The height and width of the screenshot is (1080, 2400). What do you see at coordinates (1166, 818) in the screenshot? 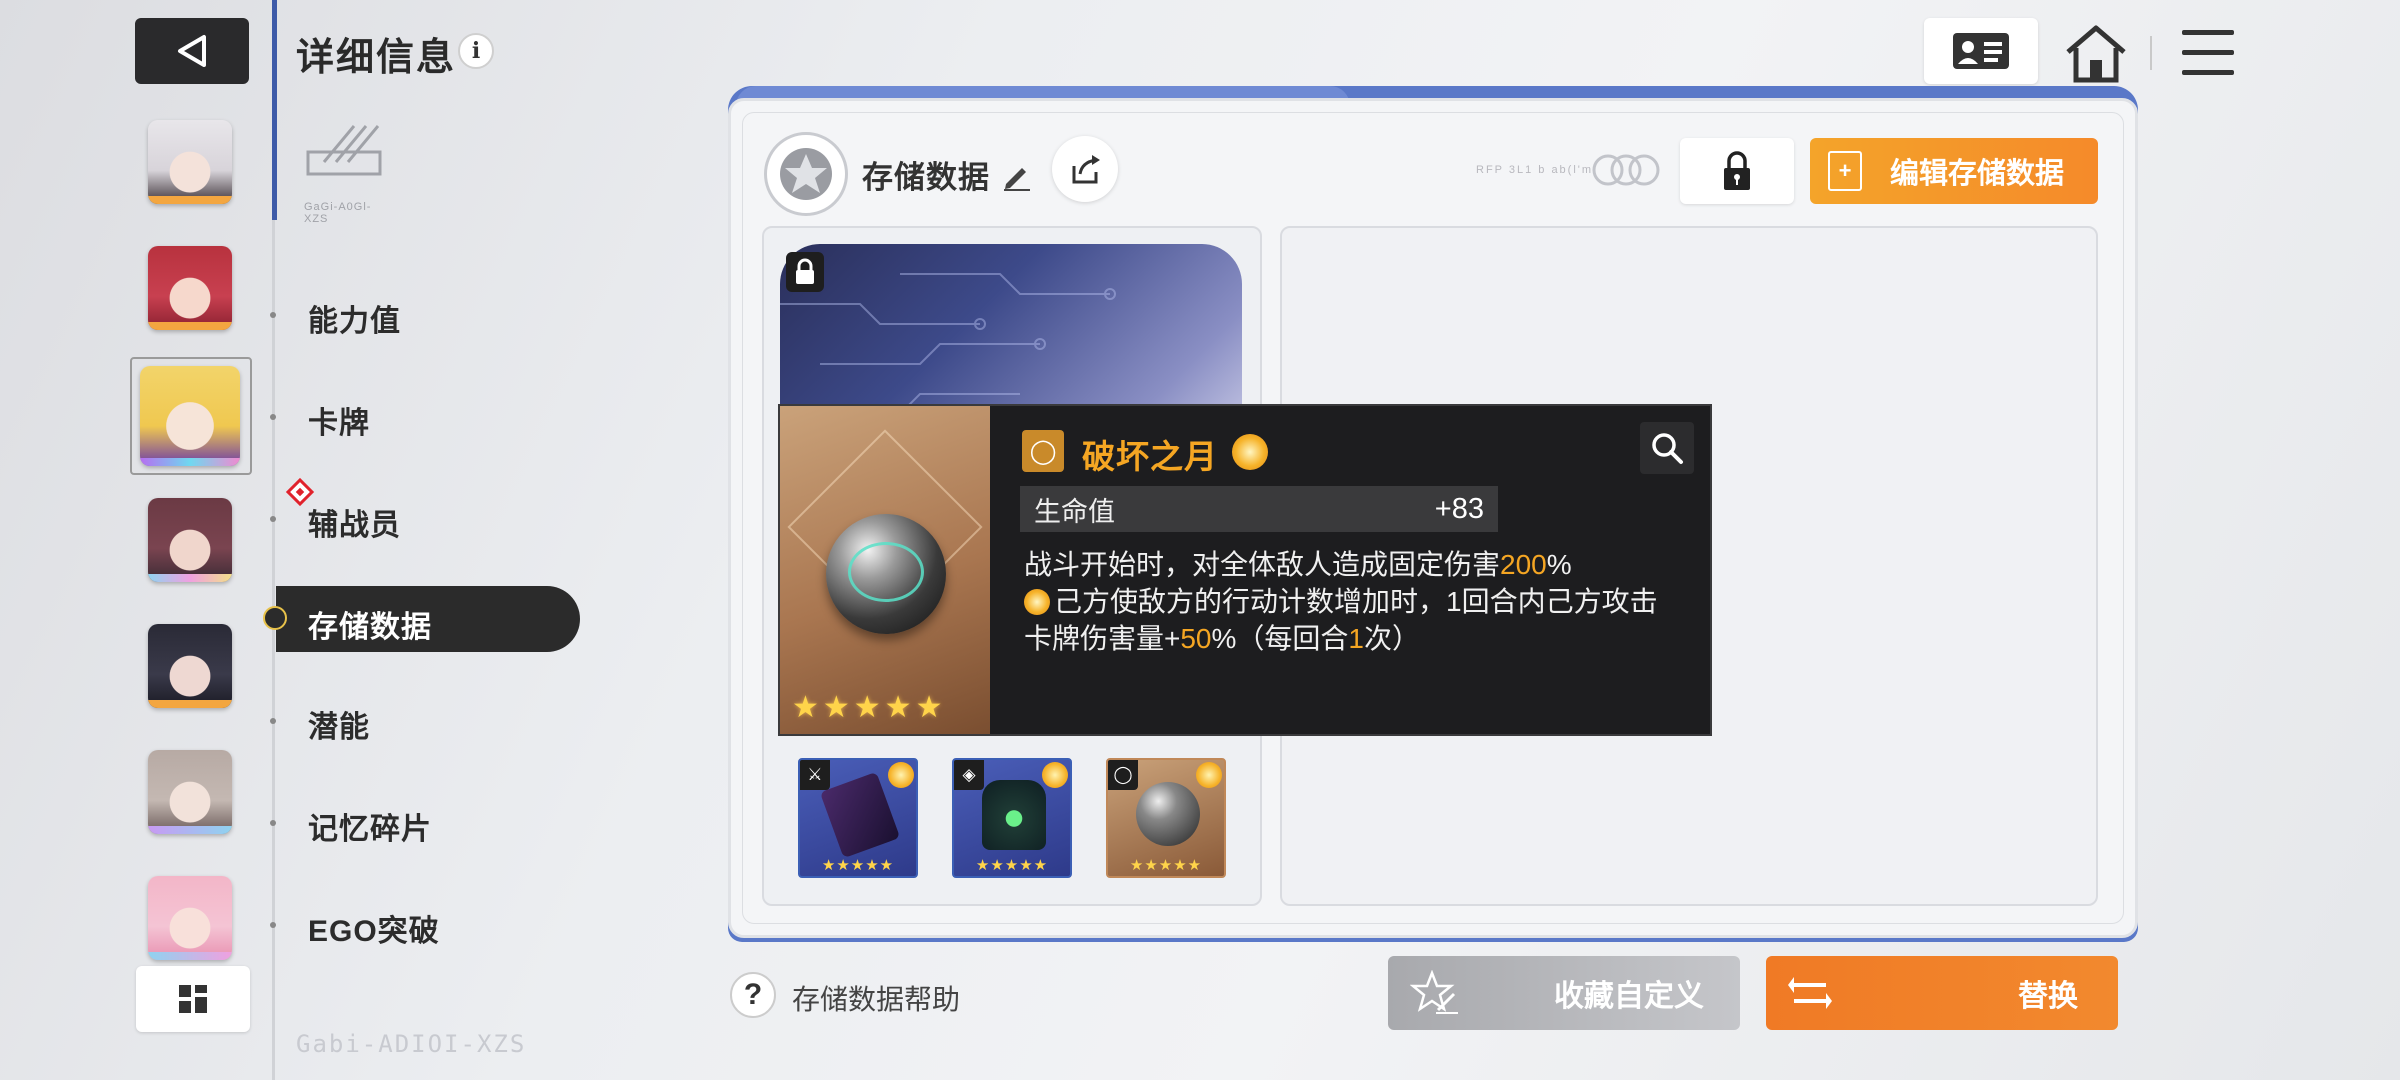
I see `equipment-slot-ring: ◯ ★★★★★` at bounding box center [1166, 818].